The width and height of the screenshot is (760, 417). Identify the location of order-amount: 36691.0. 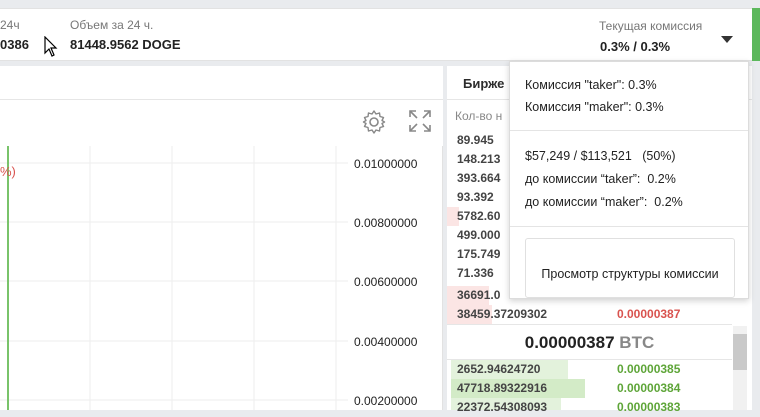
(479, 295).